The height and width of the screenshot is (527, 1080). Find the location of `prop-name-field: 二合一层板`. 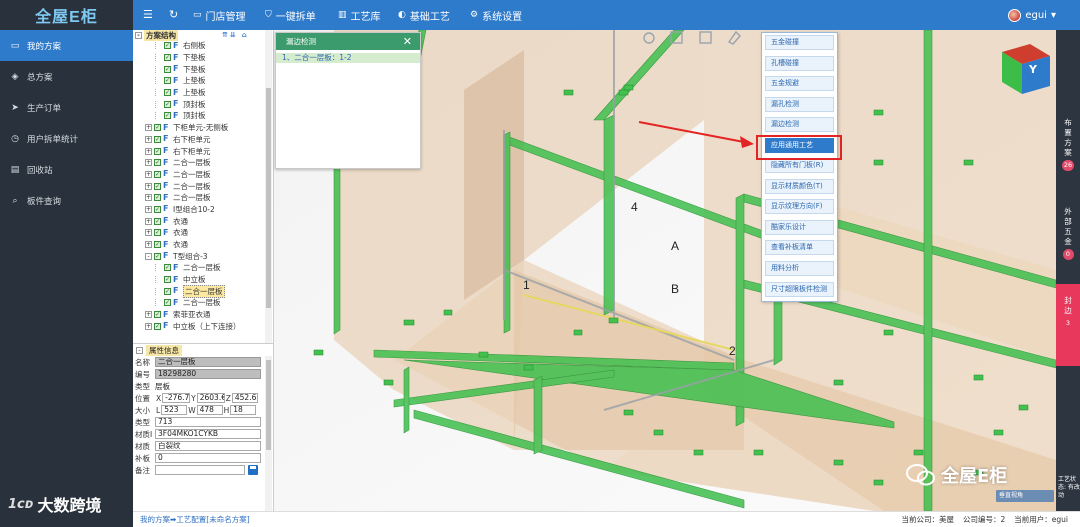

prop-name-field: 二合一层板 is located at coordinates (208, 362).